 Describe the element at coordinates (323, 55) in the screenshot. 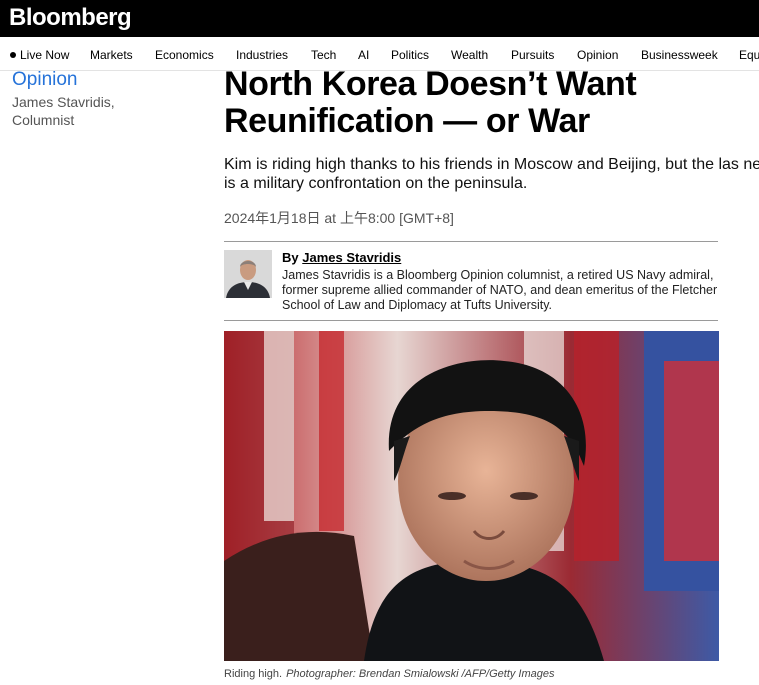

I see `nav-tech: Tech` at that location.